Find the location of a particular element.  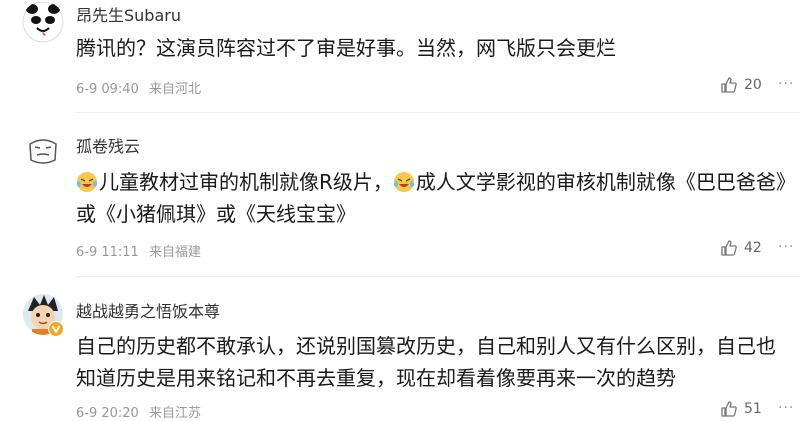

doodle-face-icon is located at coordinates (43, 151).